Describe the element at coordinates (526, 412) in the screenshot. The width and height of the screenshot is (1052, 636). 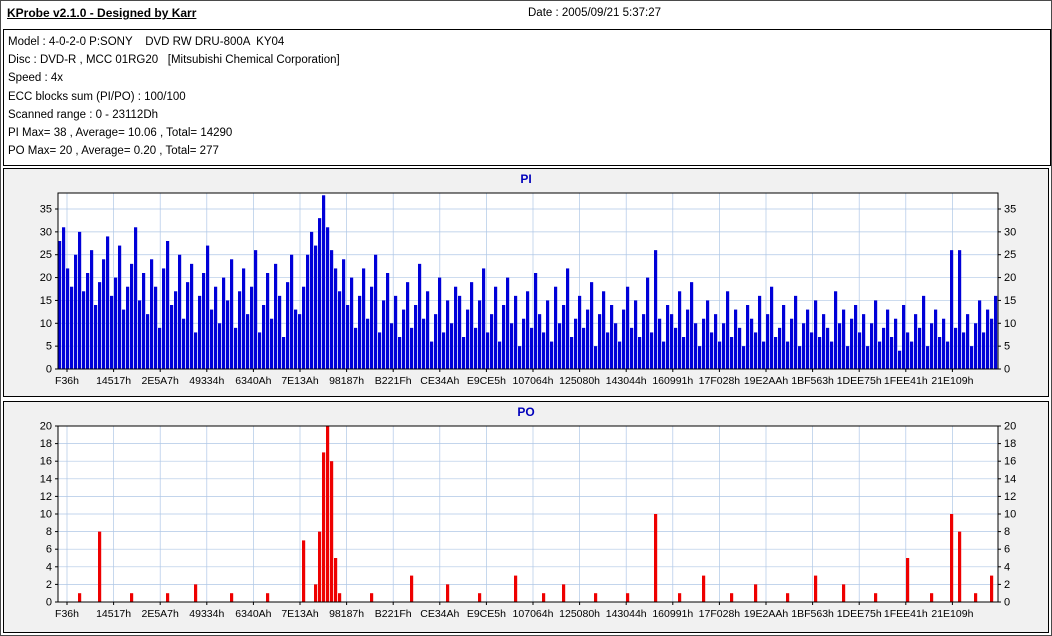
I see `po-chart-title: PO` at that location.